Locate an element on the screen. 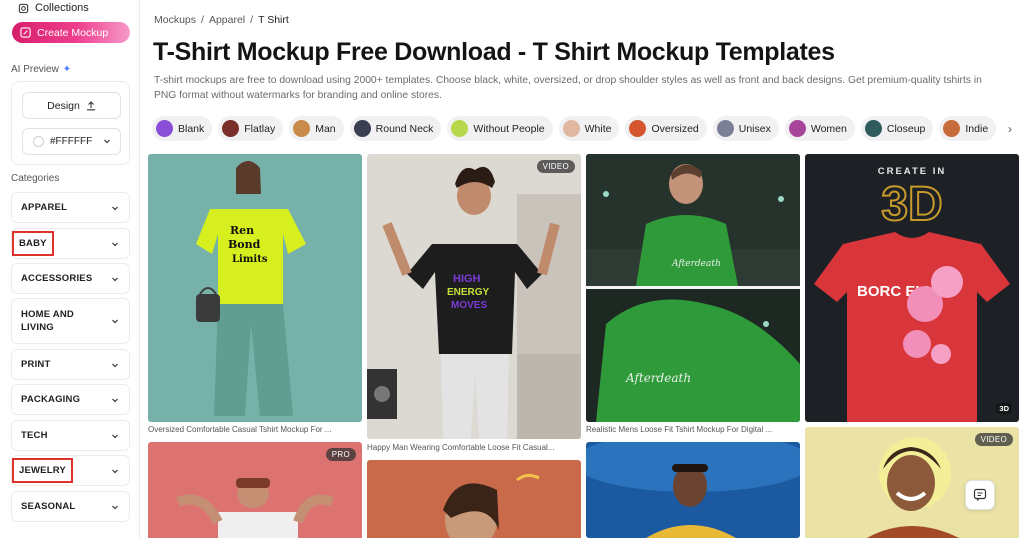 This screenshot has height=538, width=1024. category-label: ACCESSORIES is located at coordinates (57, 278).